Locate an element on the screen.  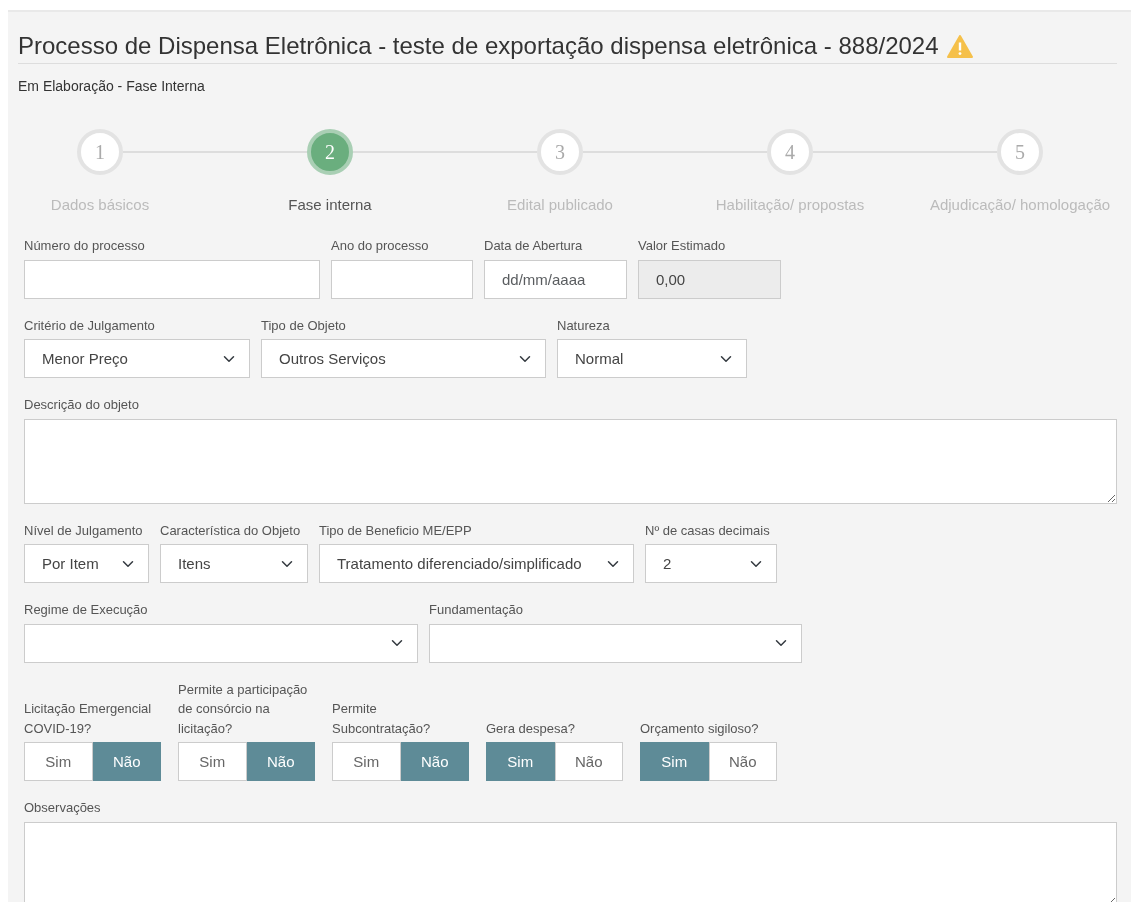
field-label: Orçamento sigiloso? is located at coordinates (700, 728).